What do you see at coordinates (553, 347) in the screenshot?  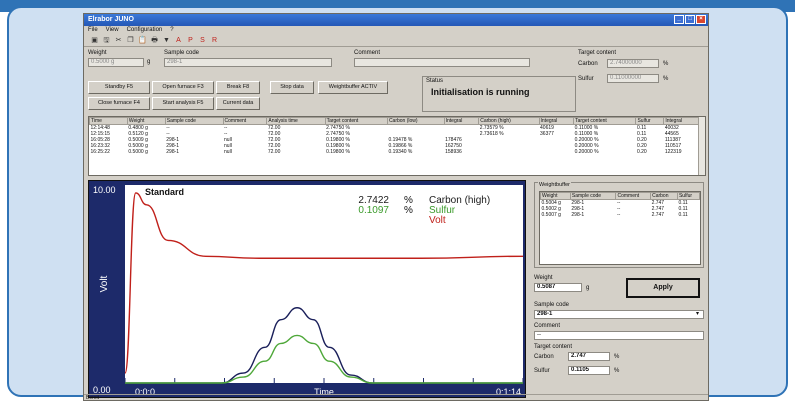 I see `rp-target-content-label: Target content` at bounding box center [553, 347].